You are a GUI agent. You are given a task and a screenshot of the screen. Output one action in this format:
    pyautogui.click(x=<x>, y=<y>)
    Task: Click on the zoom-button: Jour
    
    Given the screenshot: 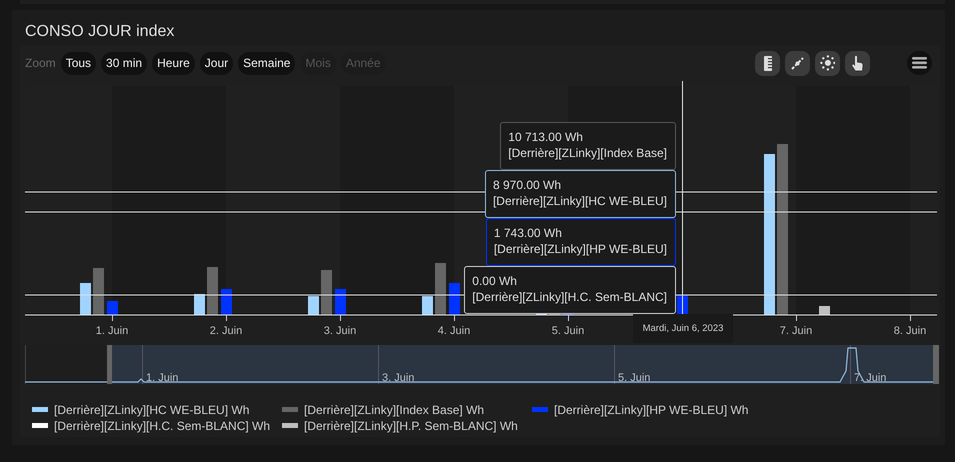 What is the action you would take?
    pyautogui.click(x=217, y=63)
    